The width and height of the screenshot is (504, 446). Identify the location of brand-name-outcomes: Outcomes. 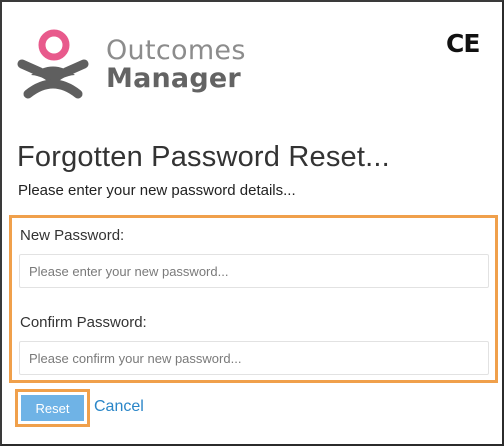
(176, 50).